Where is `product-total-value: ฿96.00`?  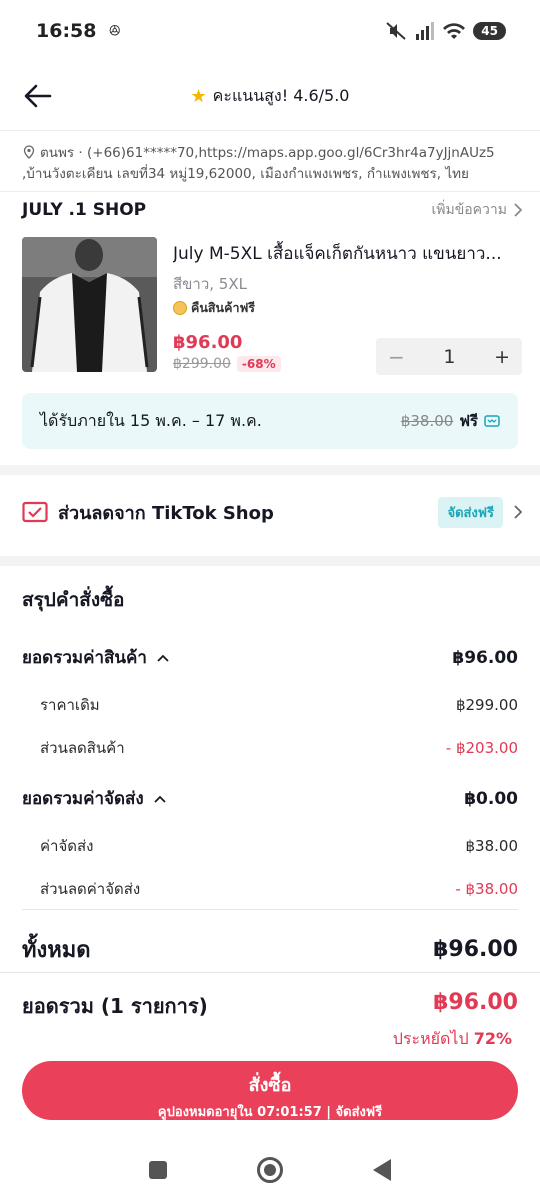
product-total-value: ฿96.00 is located at coordinates (485, 657).